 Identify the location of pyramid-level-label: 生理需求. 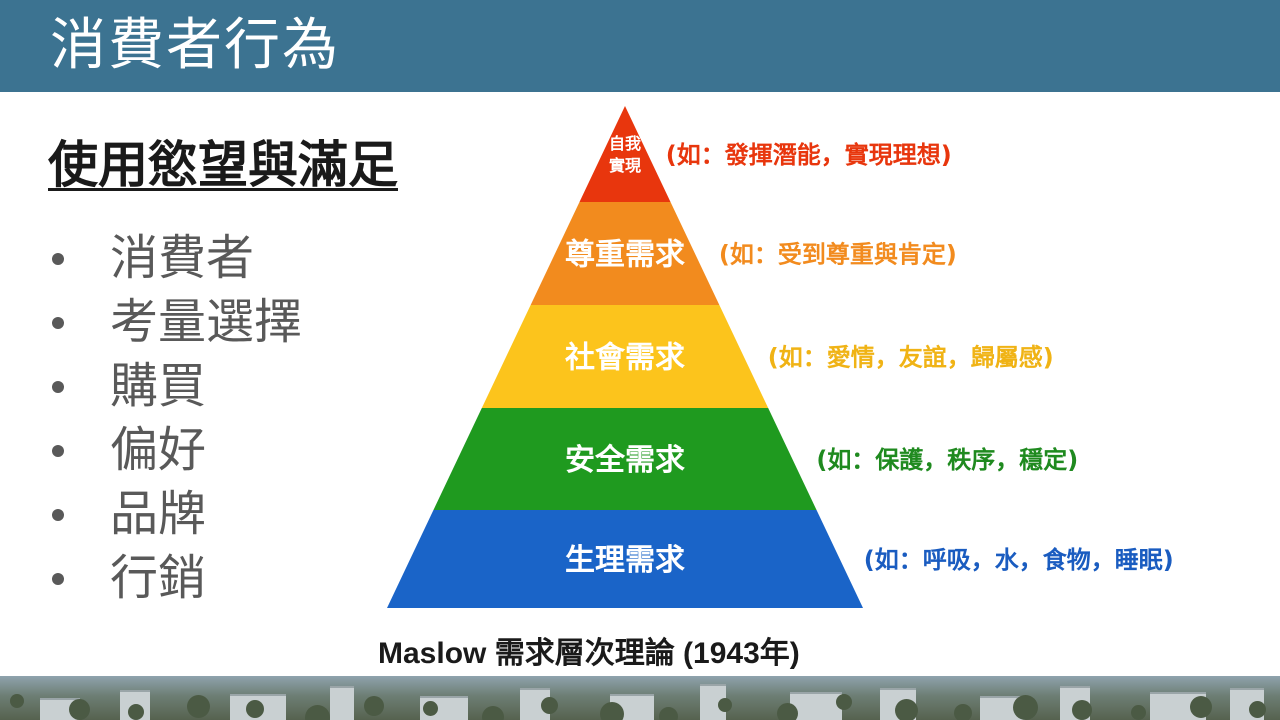
(625, 560).